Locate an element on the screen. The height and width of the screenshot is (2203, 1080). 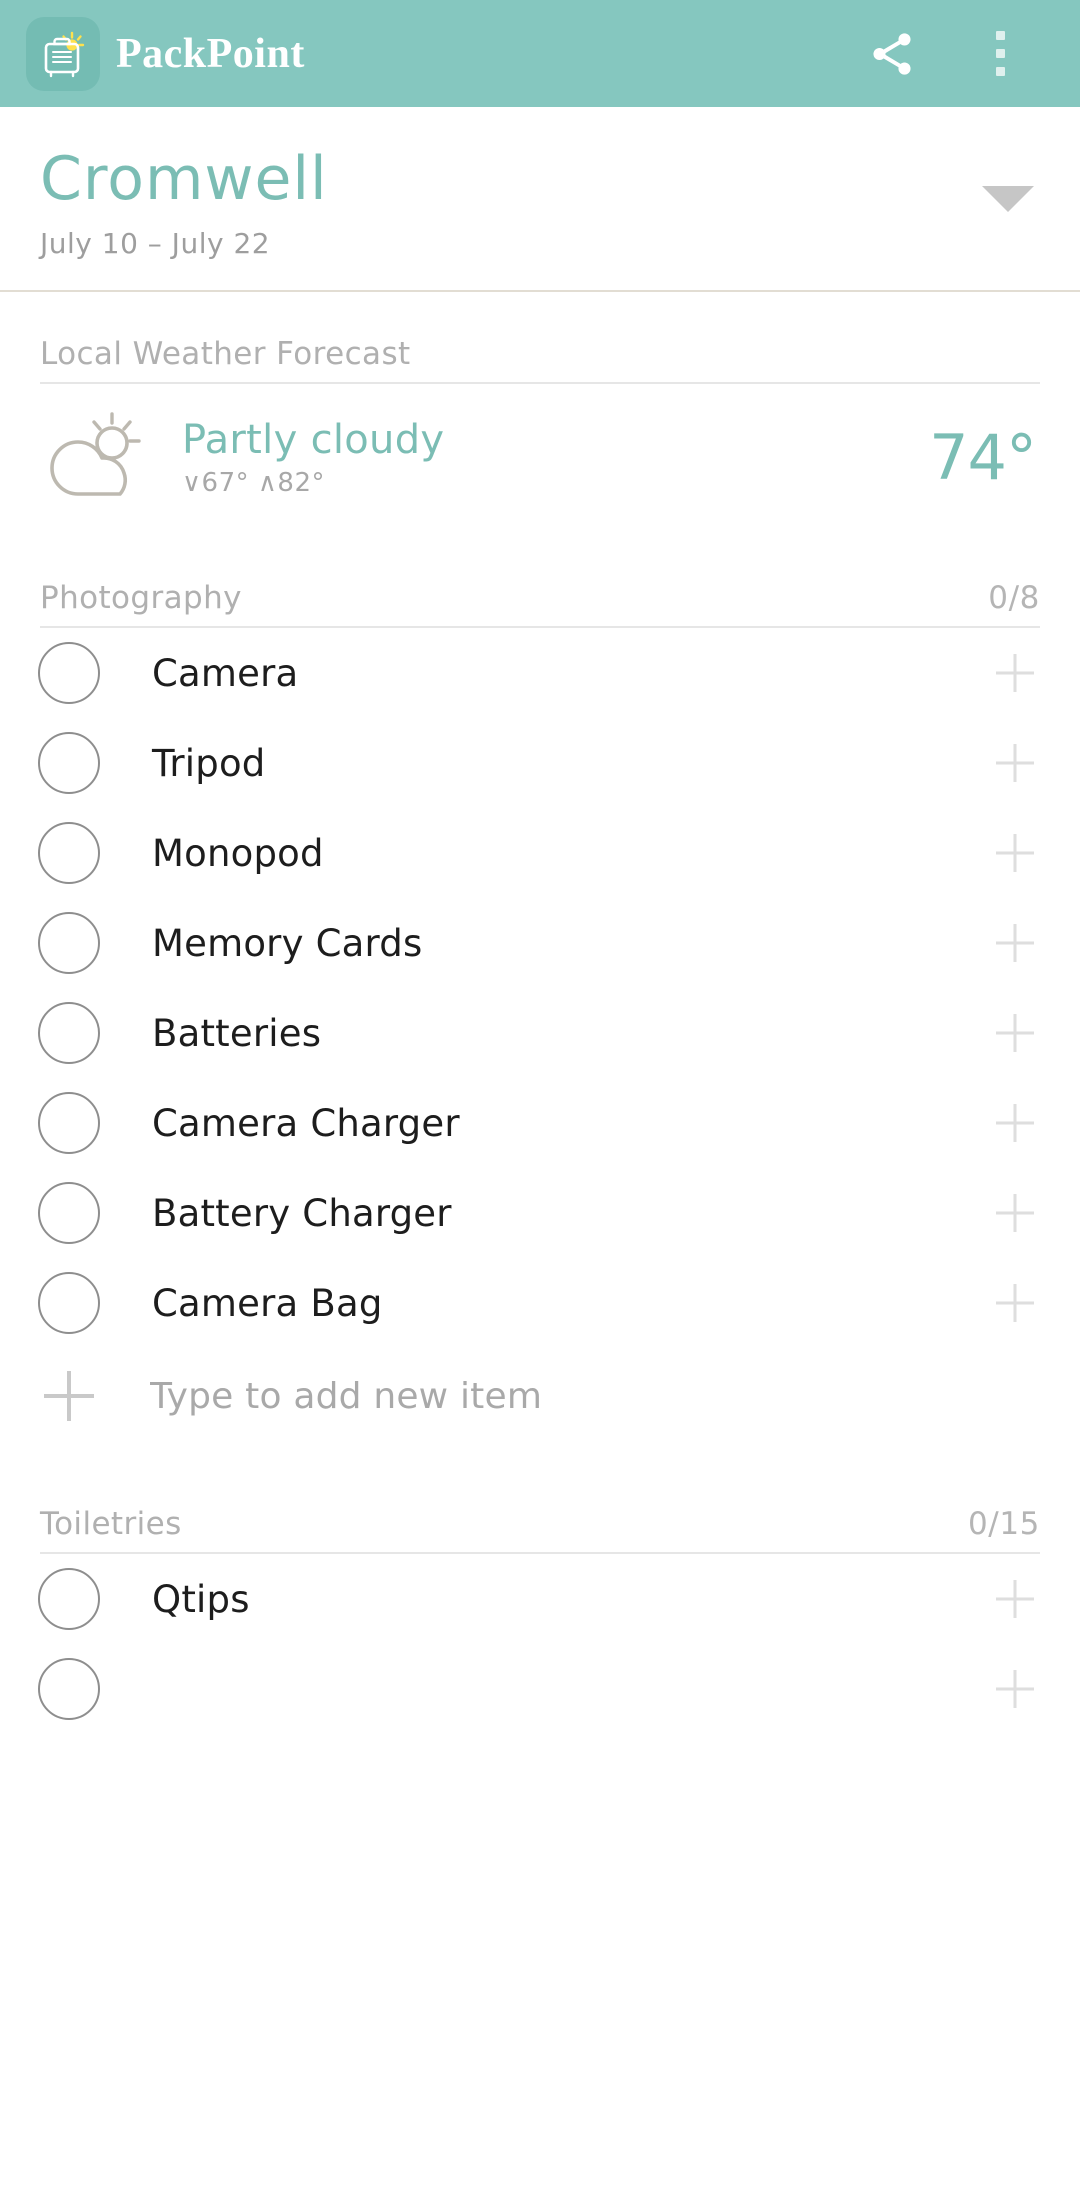
item-label: Camera Charger is located at coordinates (306, 1123).